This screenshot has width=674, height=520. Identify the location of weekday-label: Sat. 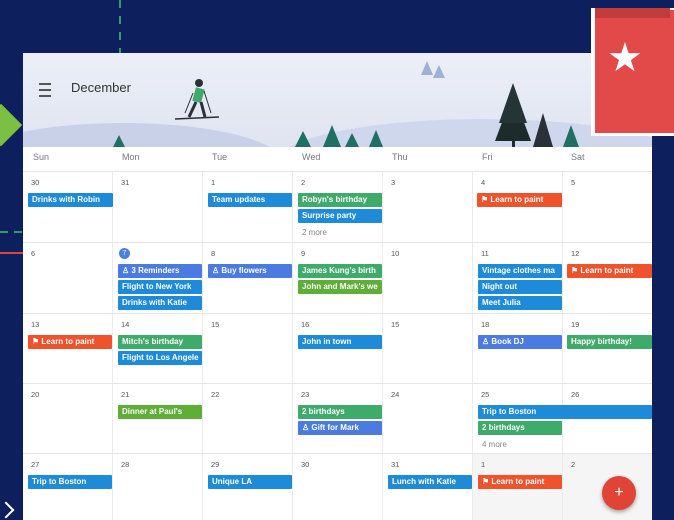
(578, 157).